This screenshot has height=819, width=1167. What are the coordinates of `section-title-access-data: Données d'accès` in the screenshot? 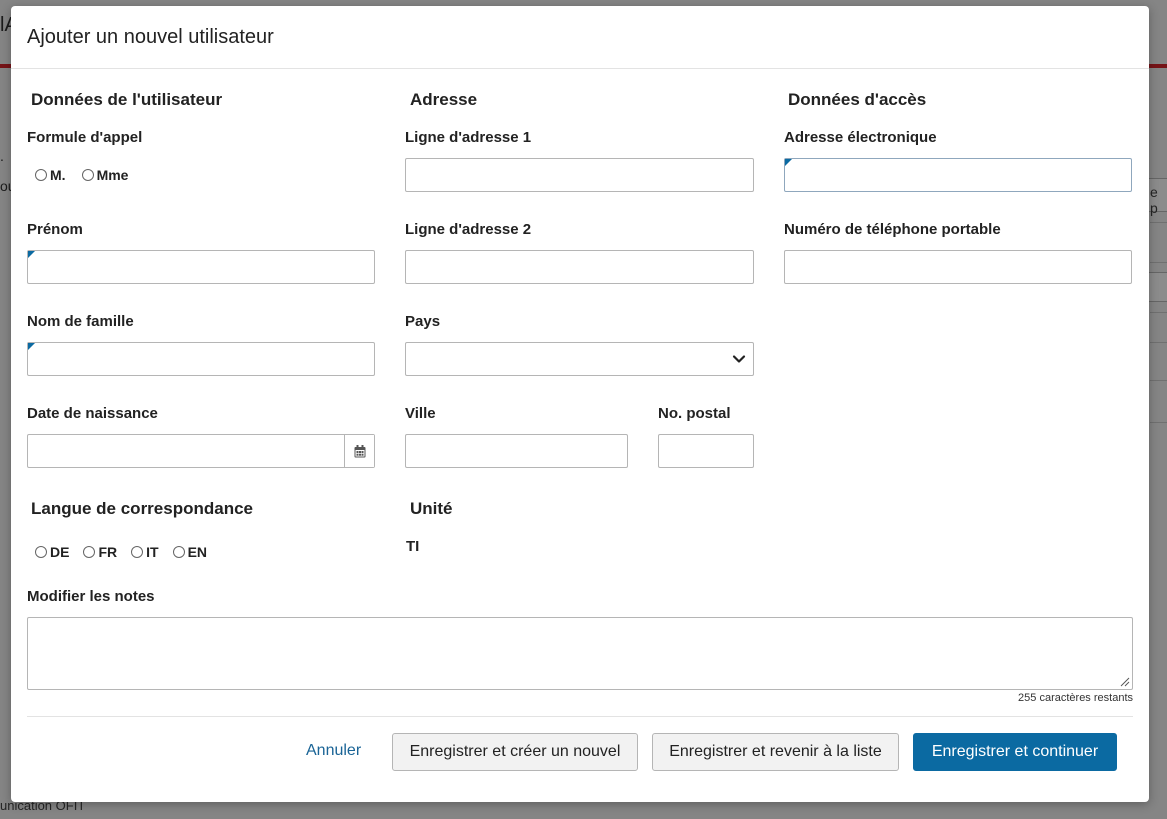 It's located at (857, 99).